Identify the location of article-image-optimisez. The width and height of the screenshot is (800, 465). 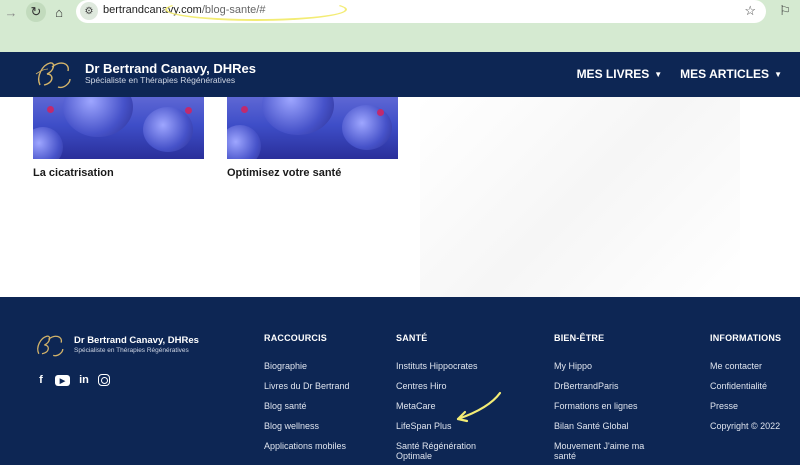
(312, 128).